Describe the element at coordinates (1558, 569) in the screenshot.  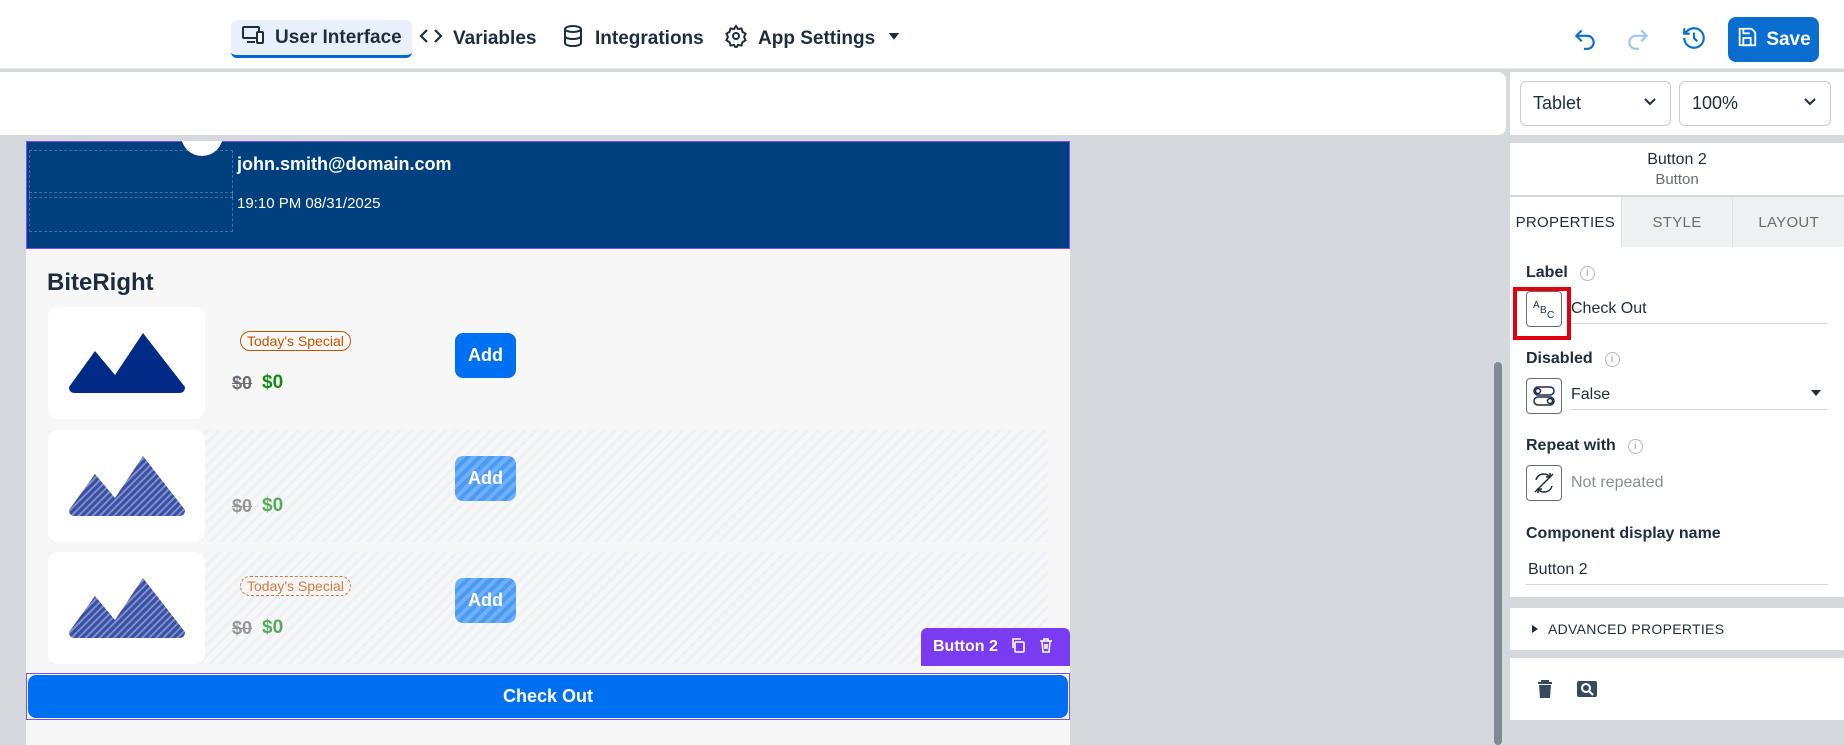
I see `display-name-input-value: Button 2` at that location.